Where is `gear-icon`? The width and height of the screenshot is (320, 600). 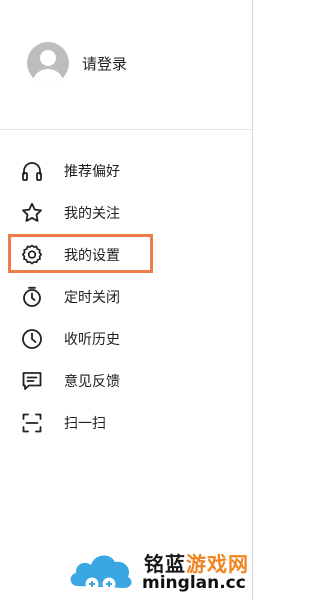
gear-icon is located at coordinates (32, 255).